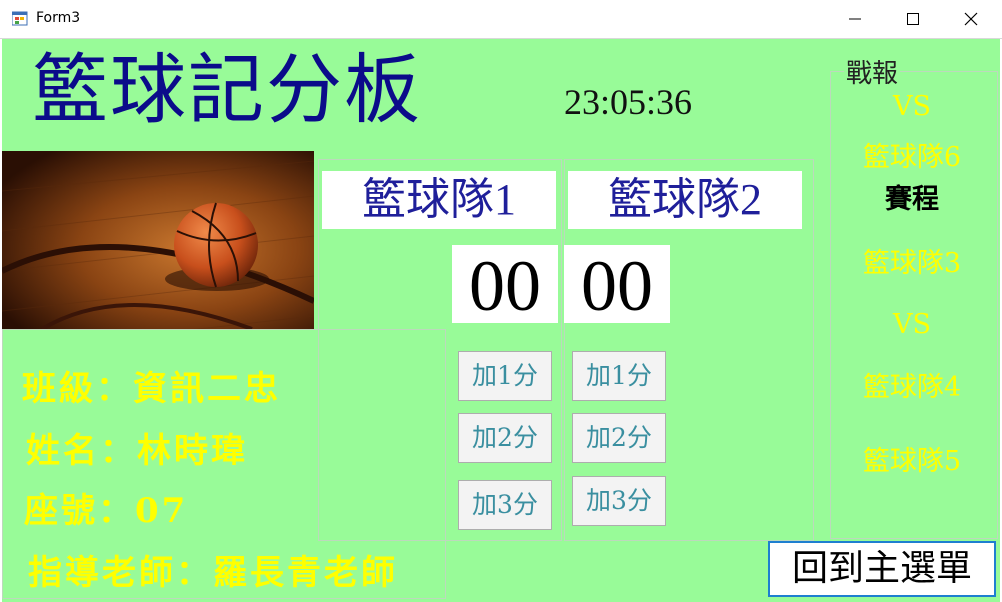  I want to click on class-label: 班級：資訊二忠, so click(151, 389).